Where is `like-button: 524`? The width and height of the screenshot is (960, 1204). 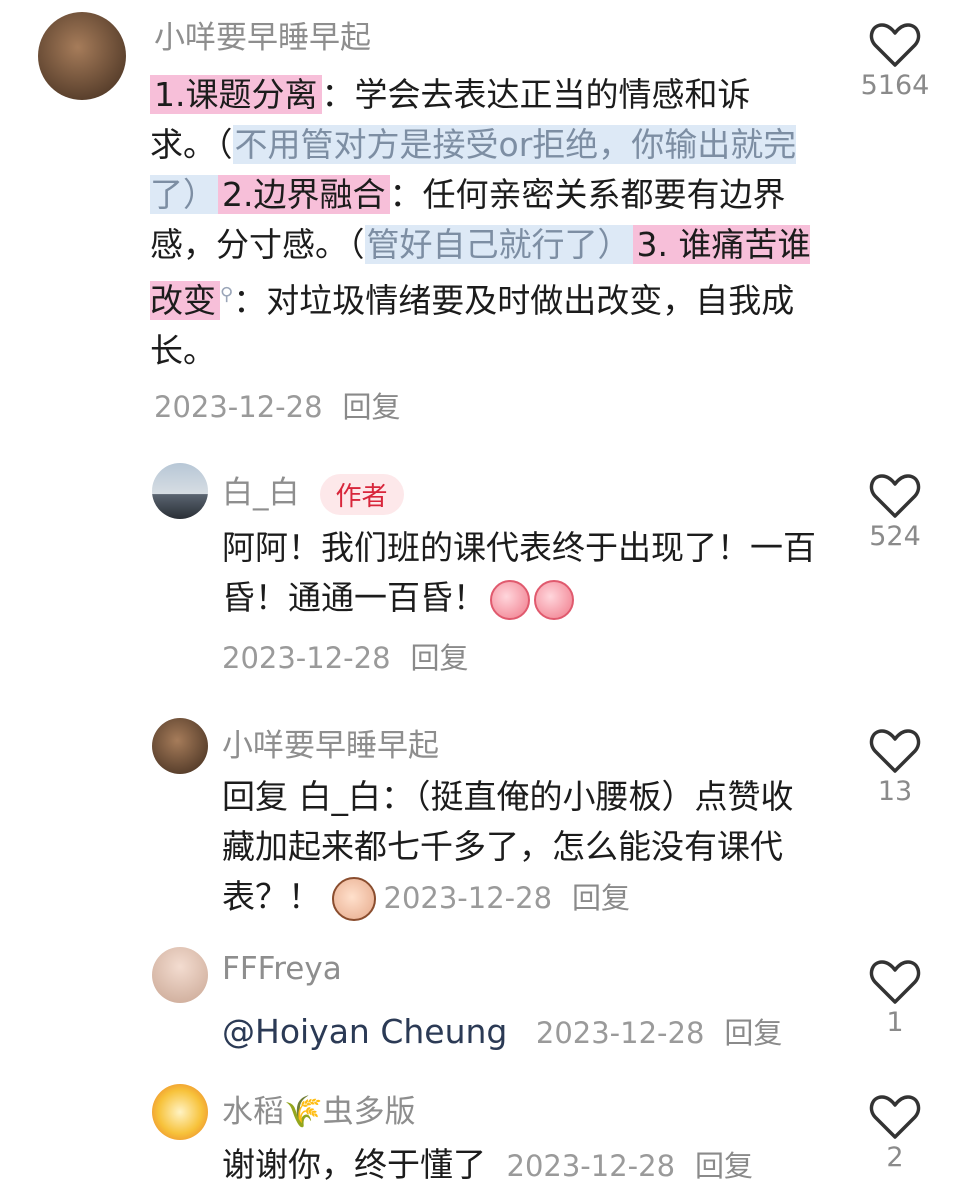 like-button: 524 is located at coordinates (895, 512).